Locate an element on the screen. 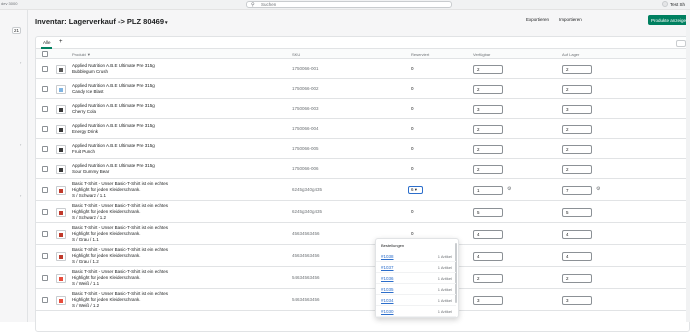 The height and width of the screenshot is (332, 690). search-input: ⚲ Suchen is located at coordinates (349, 4).